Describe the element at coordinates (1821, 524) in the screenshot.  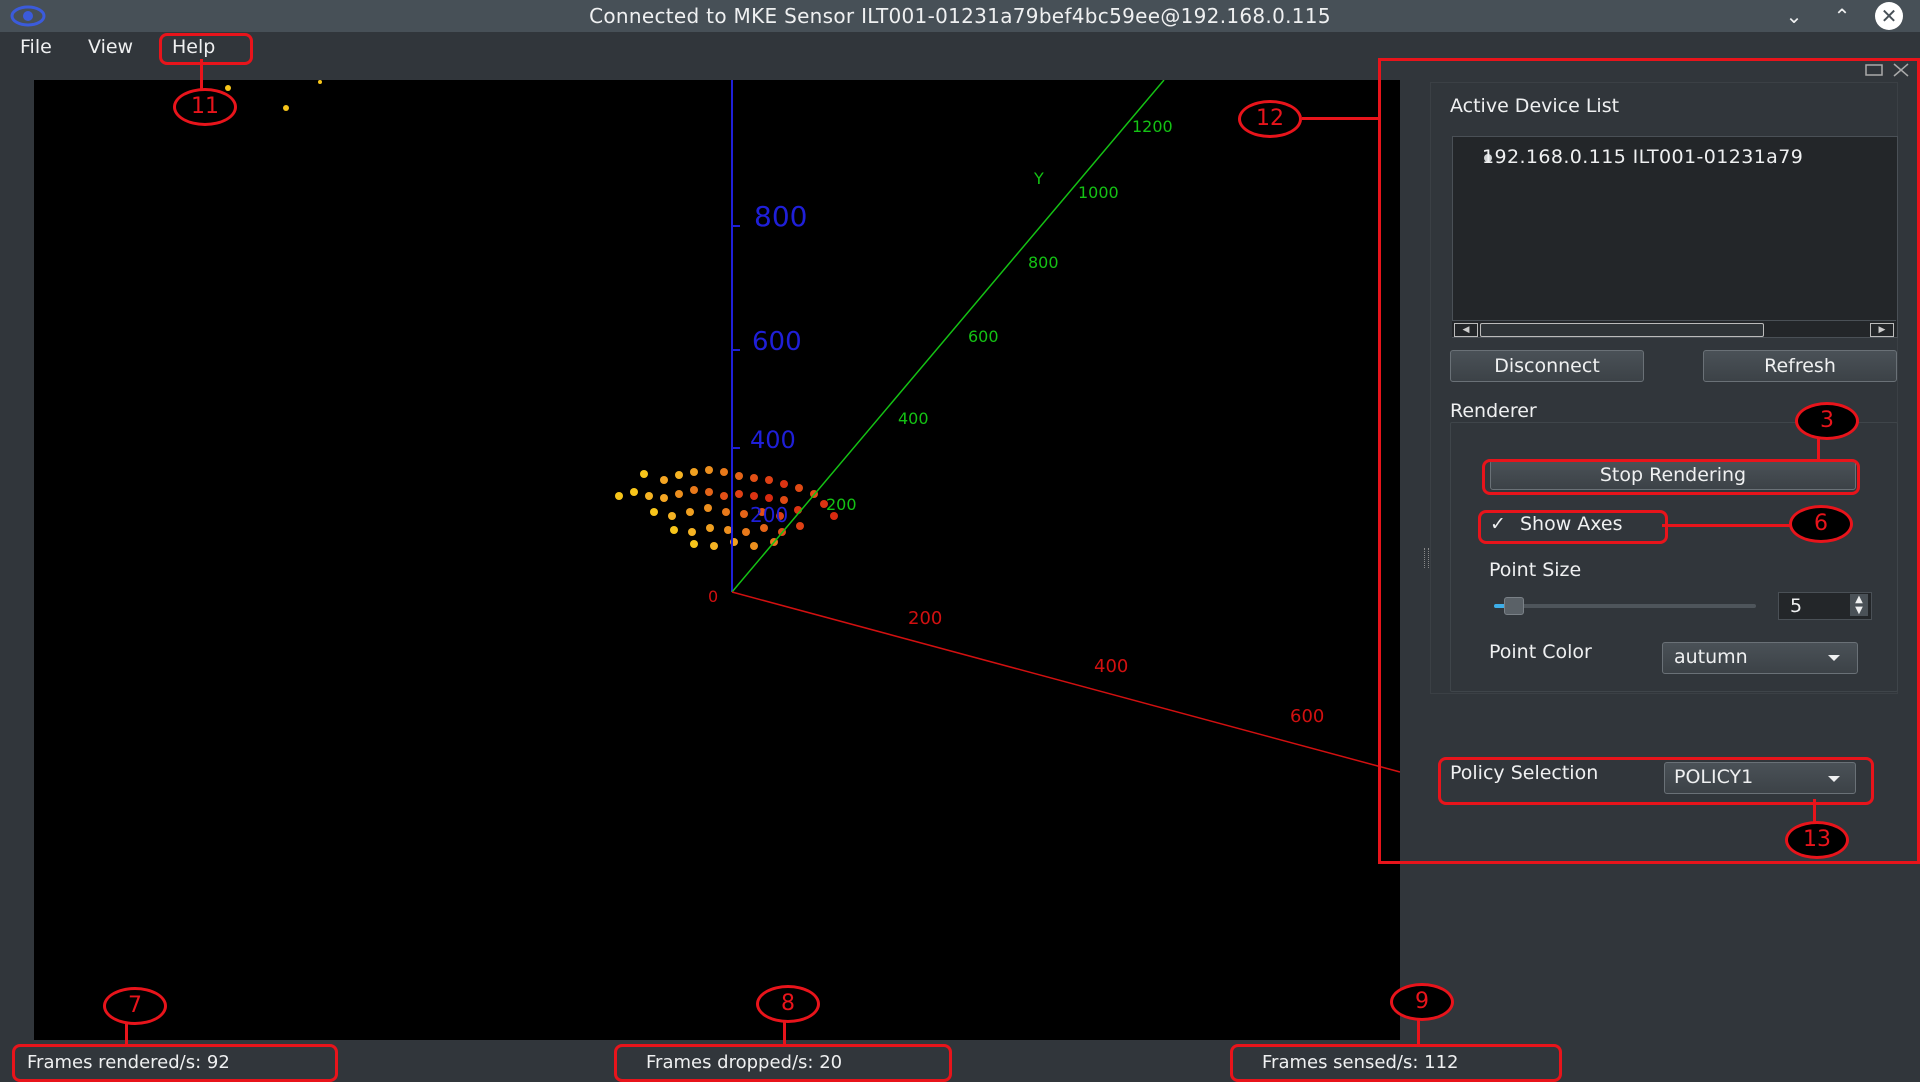
I see `annotation-marker-6: 6` at that location.